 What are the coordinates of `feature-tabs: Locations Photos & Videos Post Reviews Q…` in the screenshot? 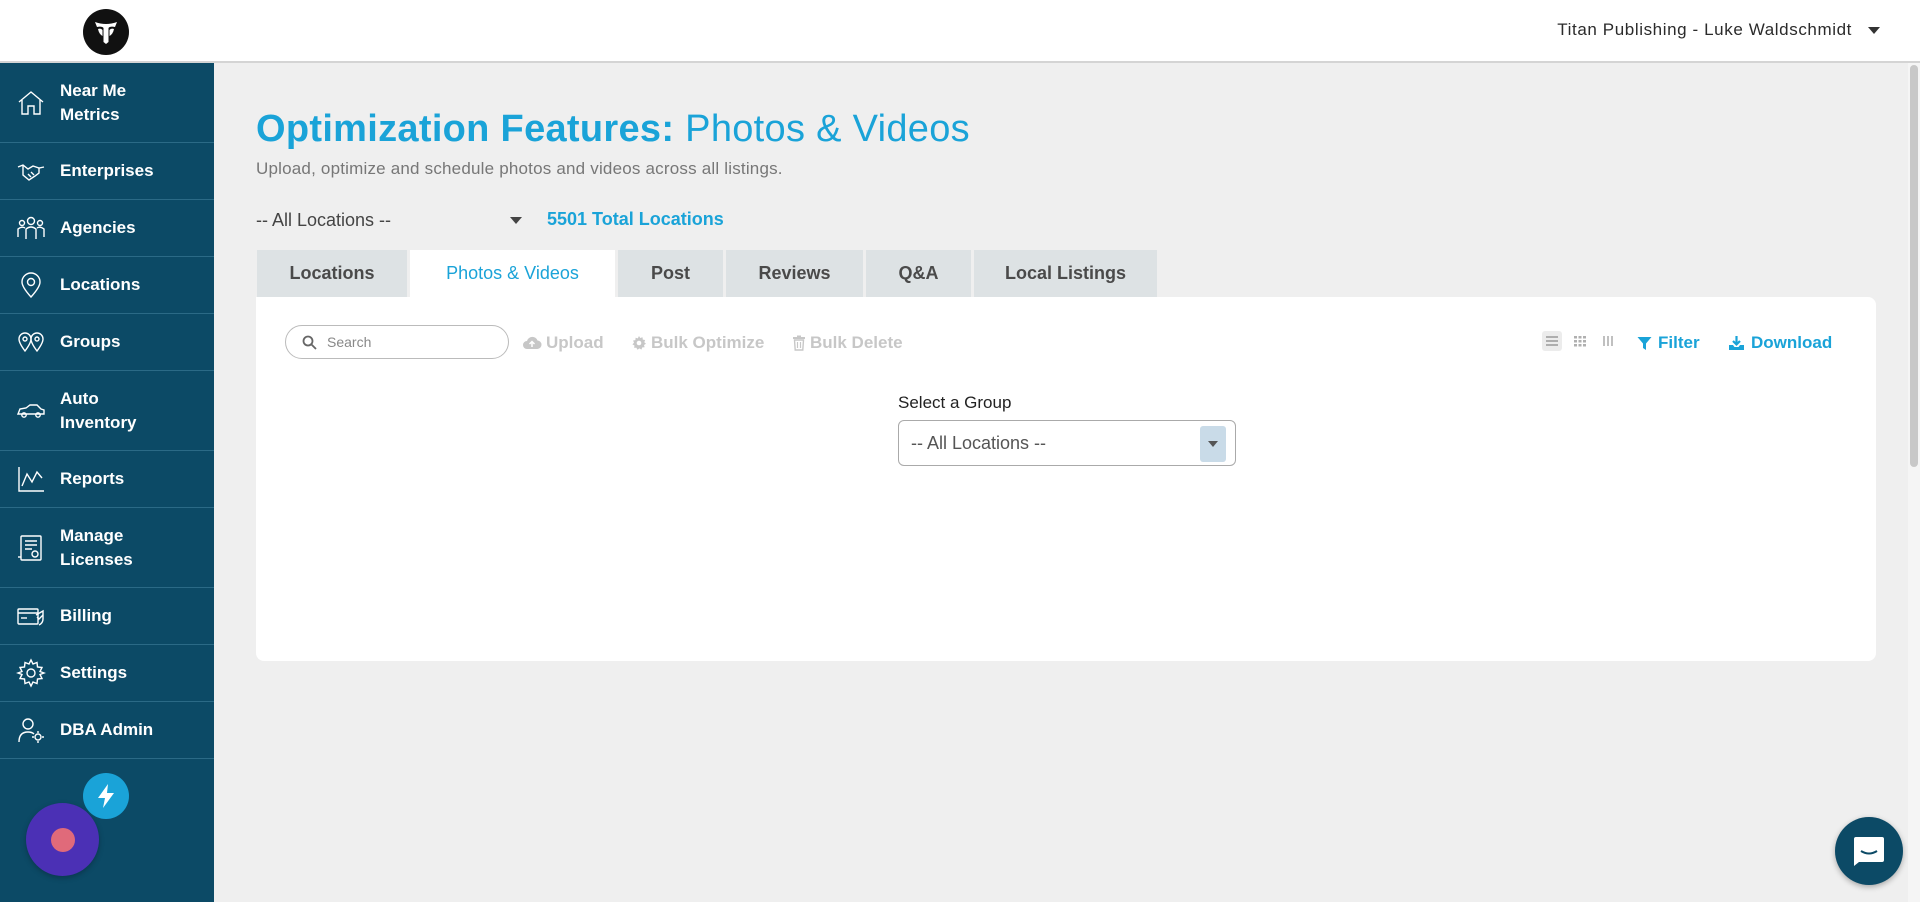 It's located at (707, 273).